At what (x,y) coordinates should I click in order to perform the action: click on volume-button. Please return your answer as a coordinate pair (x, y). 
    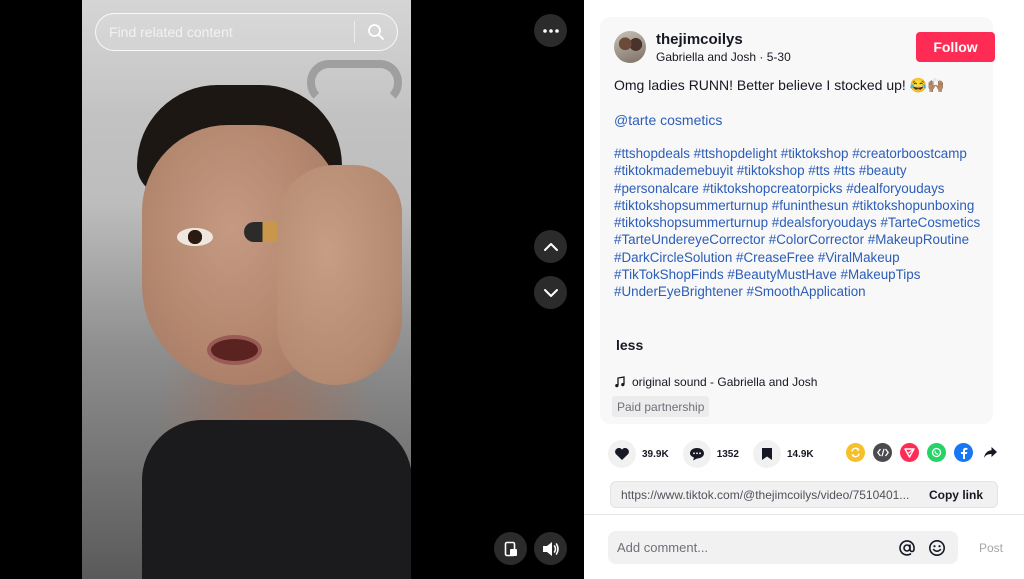
    Looking at the image, I should click on (550, 548).